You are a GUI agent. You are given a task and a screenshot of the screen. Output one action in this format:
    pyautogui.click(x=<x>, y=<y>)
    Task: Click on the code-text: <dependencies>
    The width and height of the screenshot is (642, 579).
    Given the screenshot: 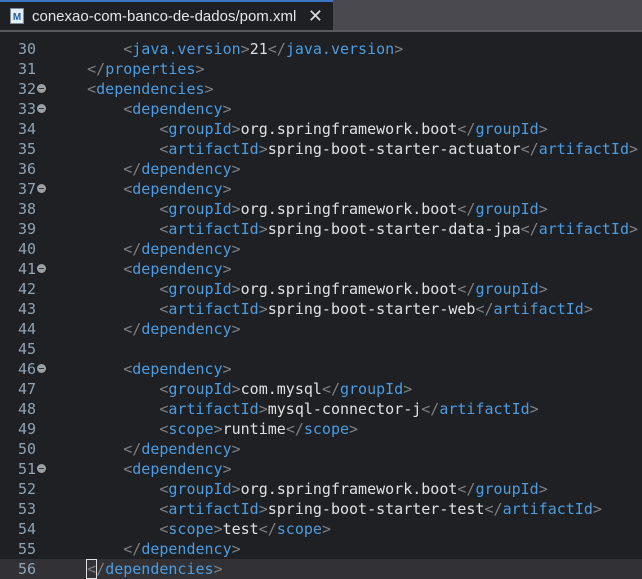 What is the action you would take?
    pyautogui.click(x=150, y=89)
    